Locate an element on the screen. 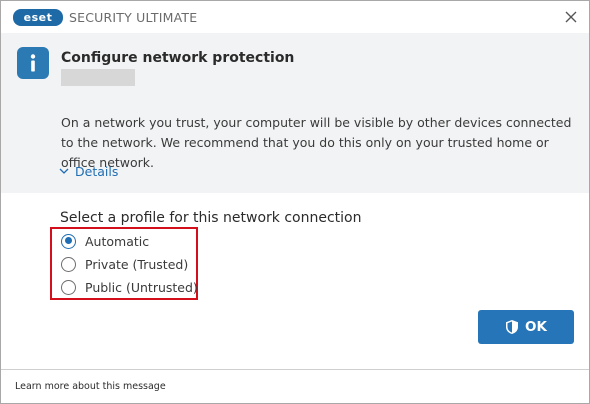 This screenshot has width=590, height=404. radio-automatic: Automatic is located at coordinates (105, 241).